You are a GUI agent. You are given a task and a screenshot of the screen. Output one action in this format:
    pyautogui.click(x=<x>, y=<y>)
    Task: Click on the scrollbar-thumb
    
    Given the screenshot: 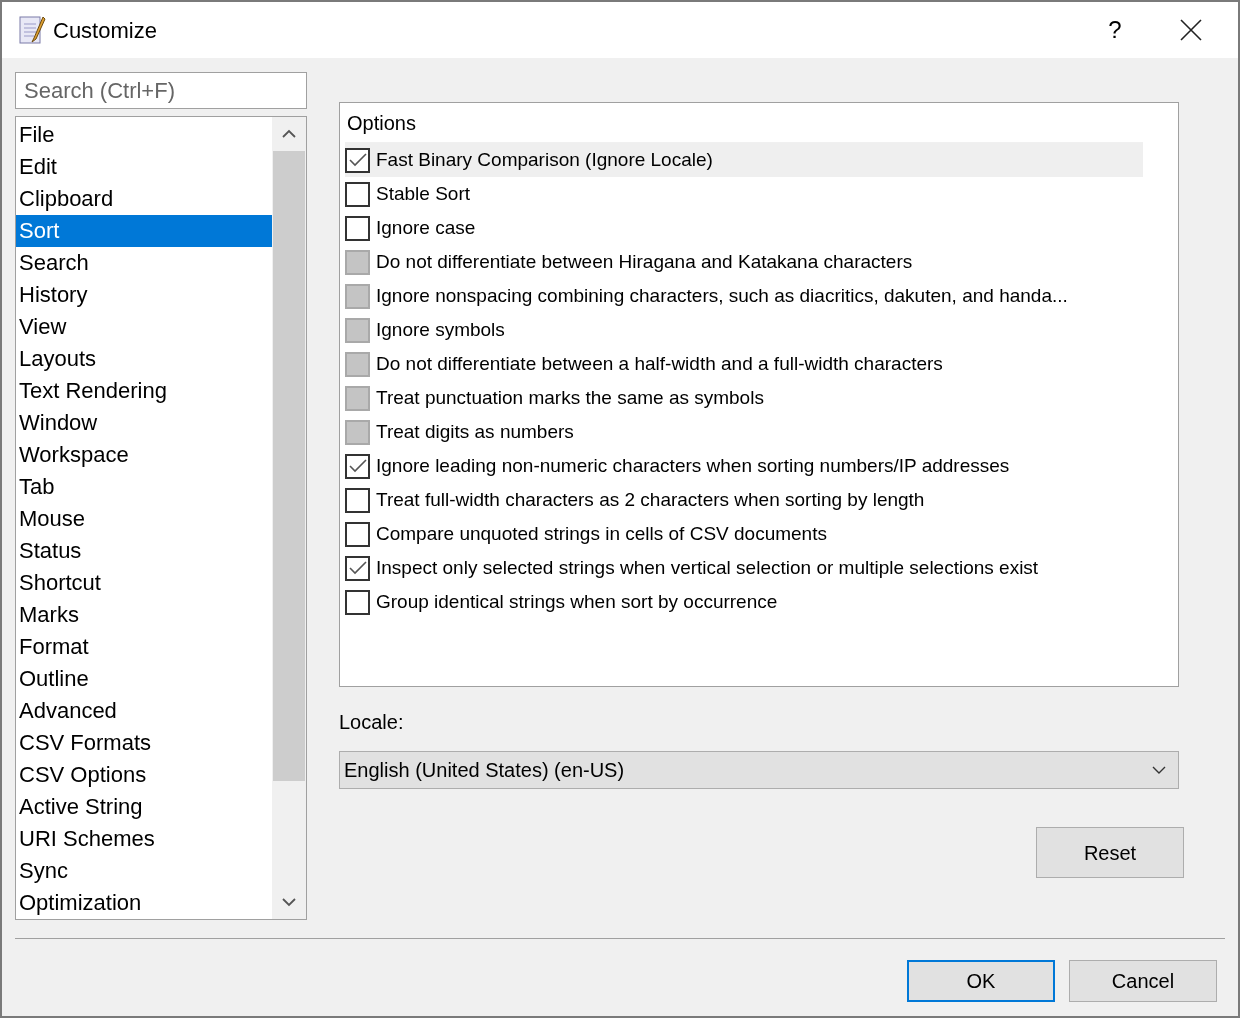 What is the action you would take?
    pyautogui.click(x=289, y=466)
    